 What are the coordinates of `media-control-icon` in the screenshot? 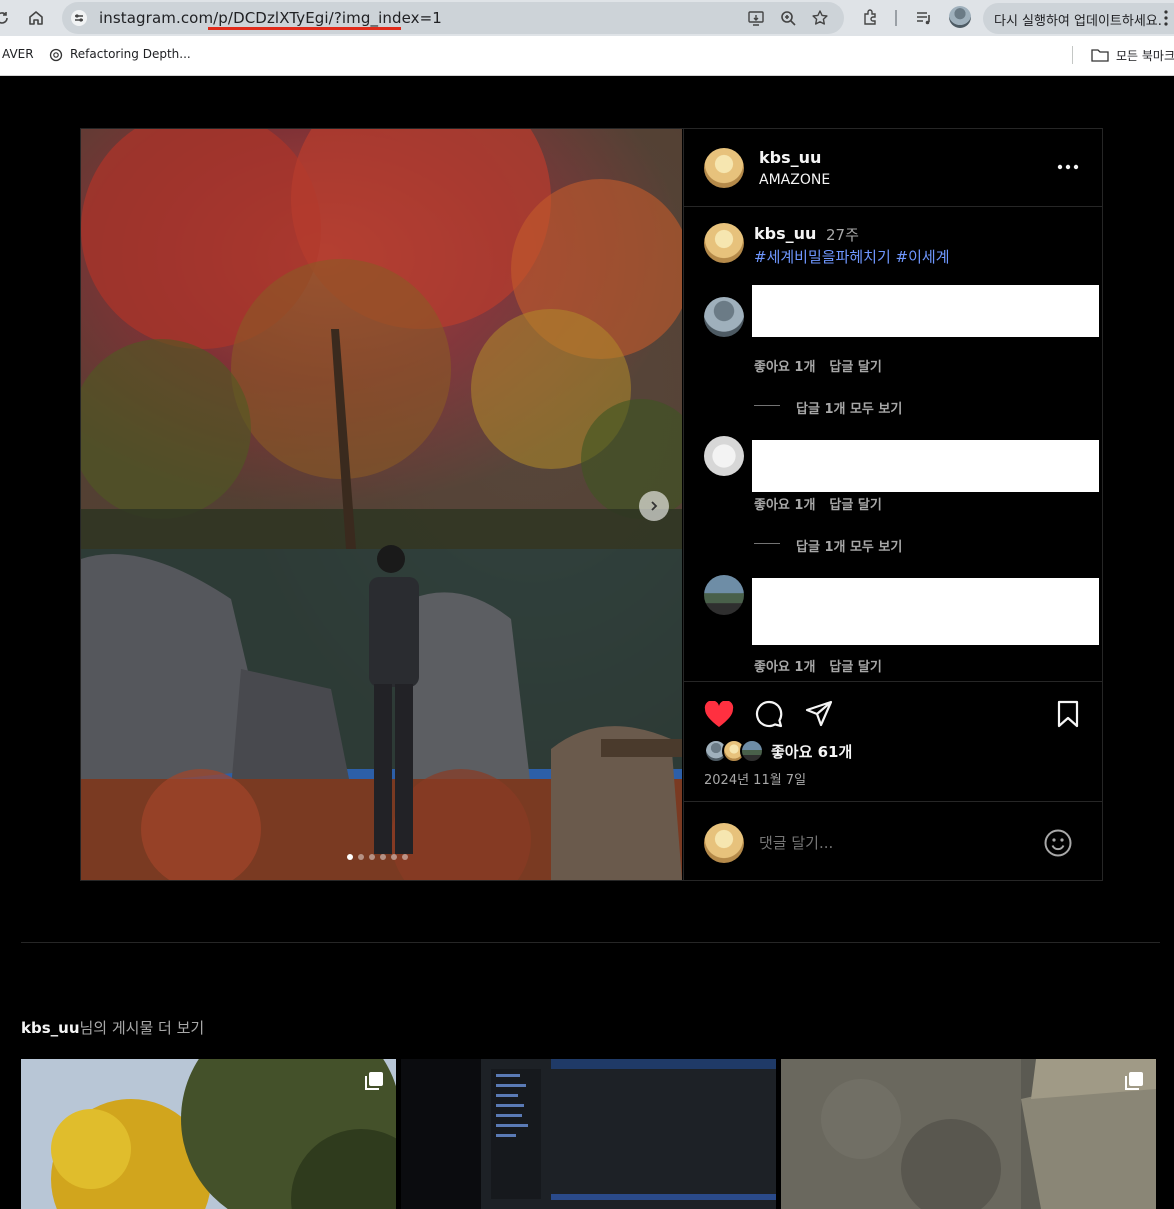 It's located at (924, 18).